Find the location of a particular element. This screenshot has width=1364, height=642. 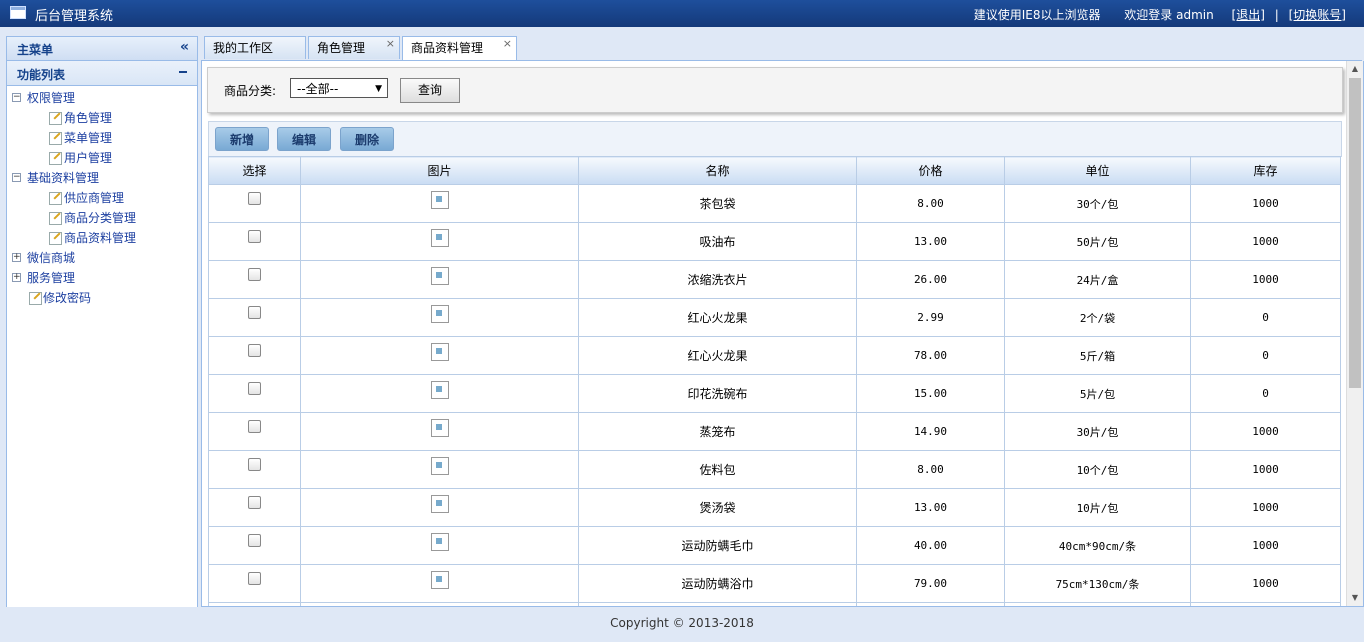

table-row: 吸油布 13.00 50片/包 1000 is located at coordinates (774, 241).